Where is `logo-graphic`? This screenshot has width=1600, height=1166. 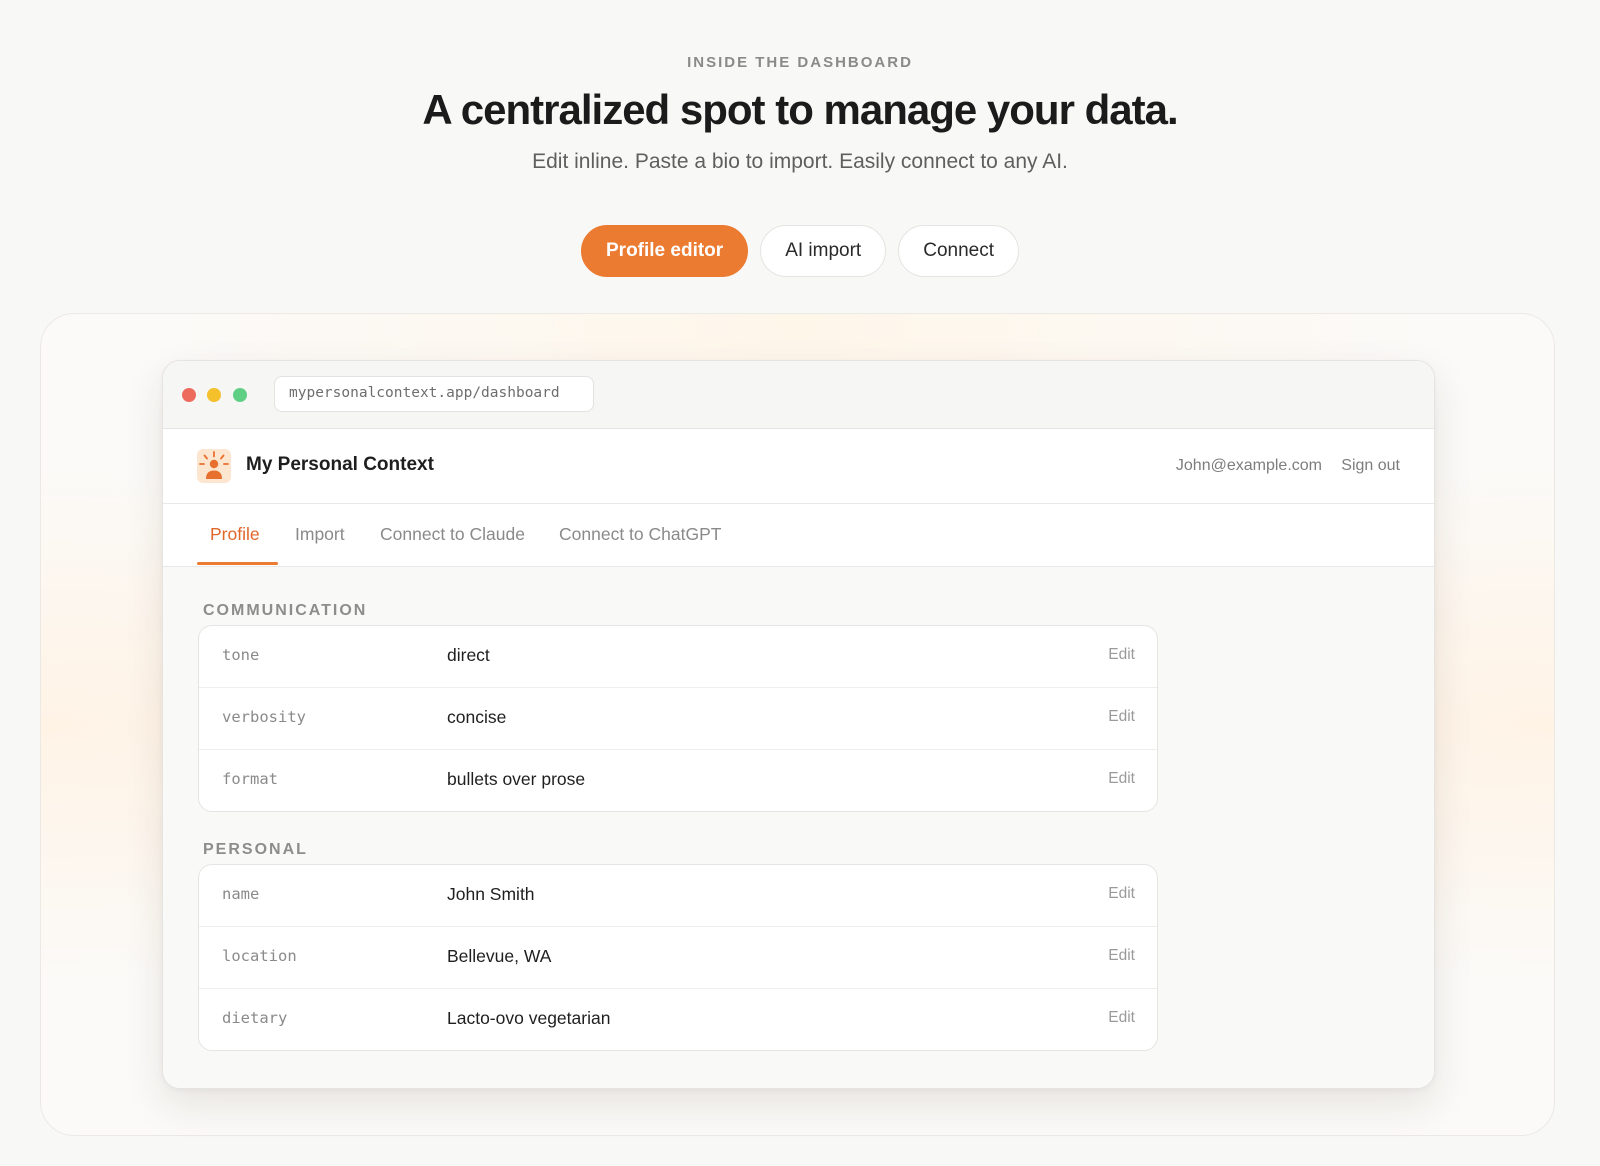
logo-graphic is located at coordinates (214, 465).